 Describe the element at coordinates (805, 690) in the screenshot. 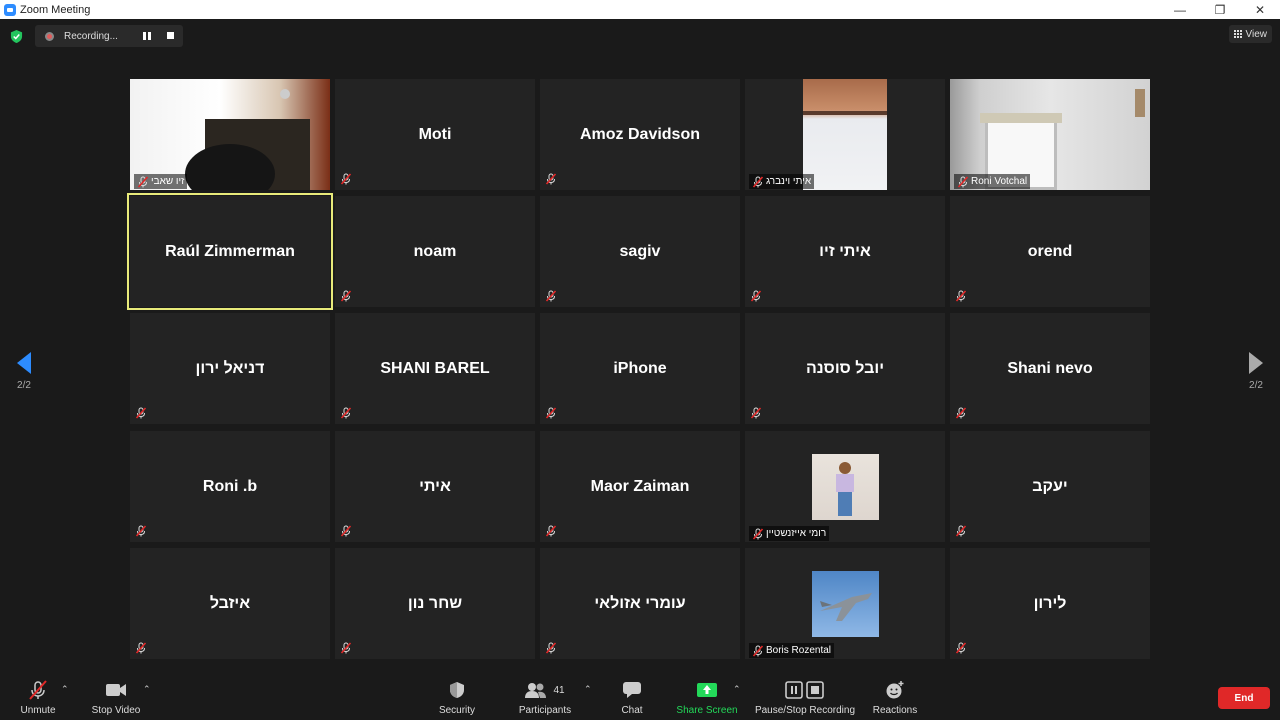

I see `pause-stop-recording-icon` at that location.